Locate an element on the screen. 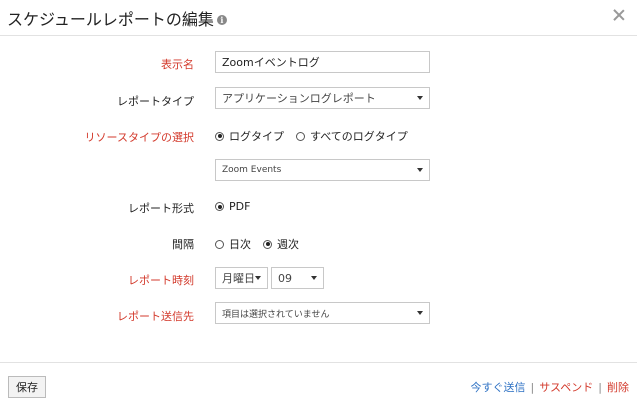 Image resolution: width=637 pixels, height=403 pixels. radio-daily: 日次 is located at coordinates (233, 244).